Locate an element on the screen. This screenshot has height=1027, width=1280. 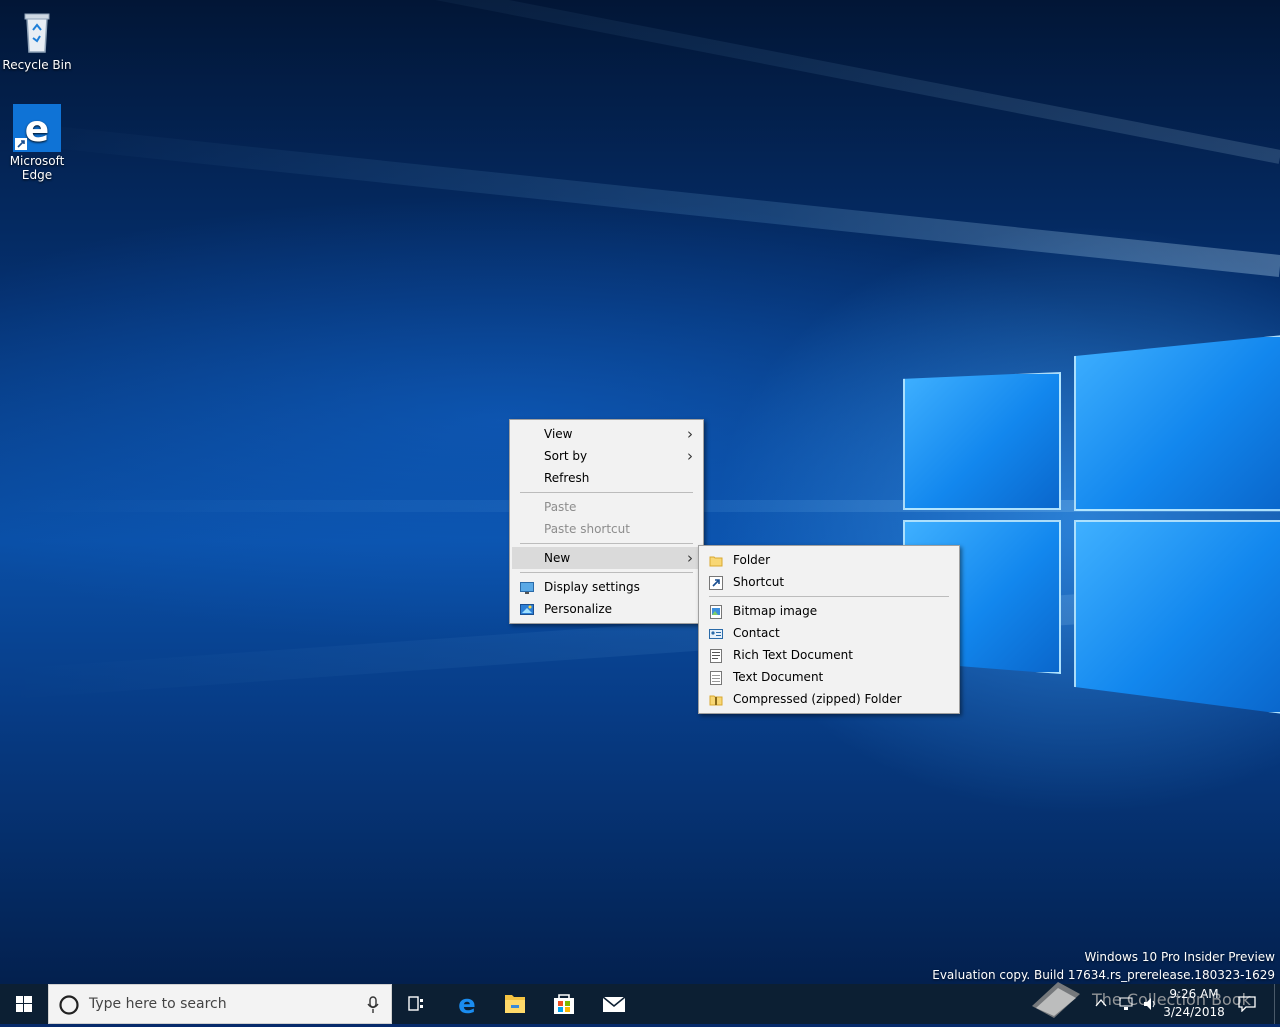
menu-item-personalize: Personalize is located at coordinates (606, 609).